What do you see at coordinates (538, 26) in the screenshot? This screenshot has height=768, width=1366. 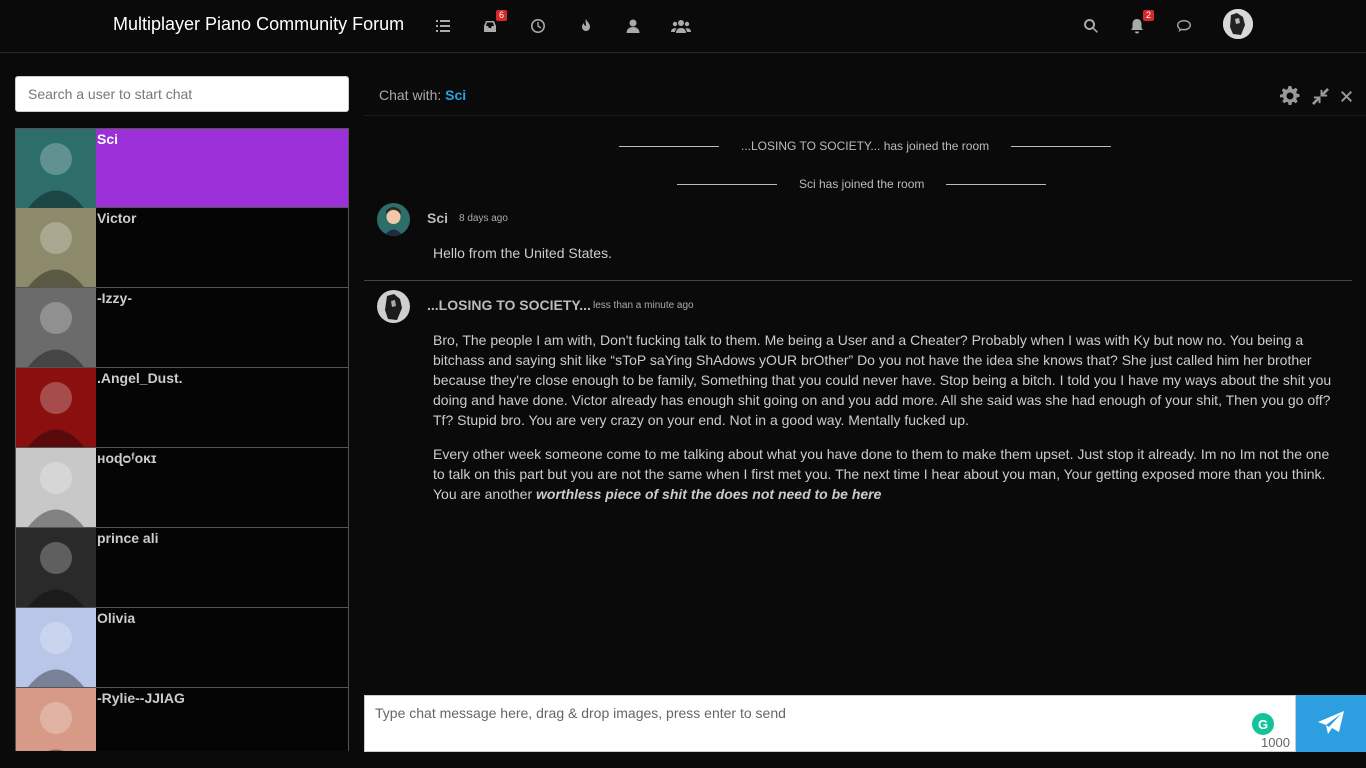 I see `recent-icon` at bounding box center [538, 26].